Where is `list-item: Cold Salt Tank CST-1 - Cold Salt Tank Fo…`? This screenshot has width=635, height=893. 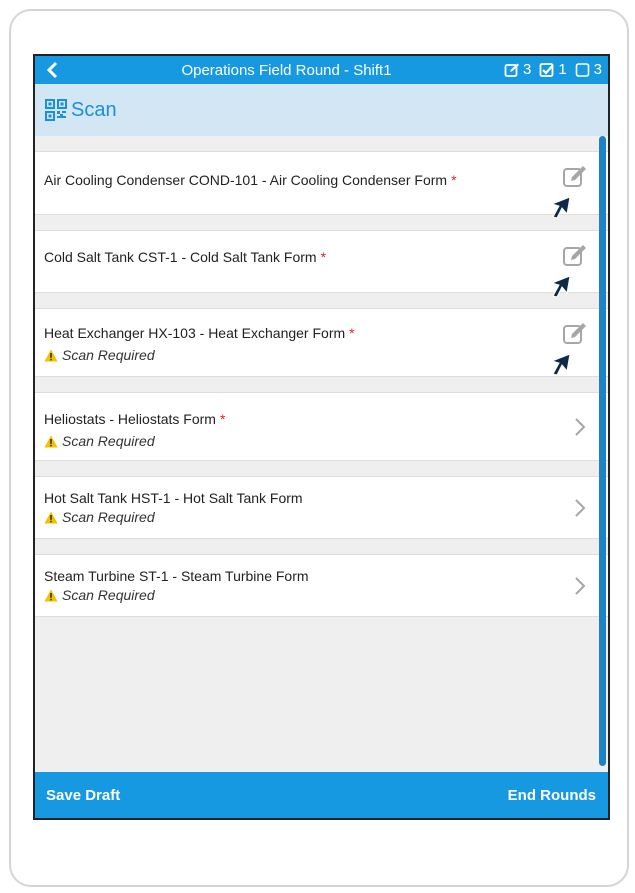
list-item: Cold Salt Tank CST-1 - Cold Salt Tank Fo… is located at coordinates (321, 264).